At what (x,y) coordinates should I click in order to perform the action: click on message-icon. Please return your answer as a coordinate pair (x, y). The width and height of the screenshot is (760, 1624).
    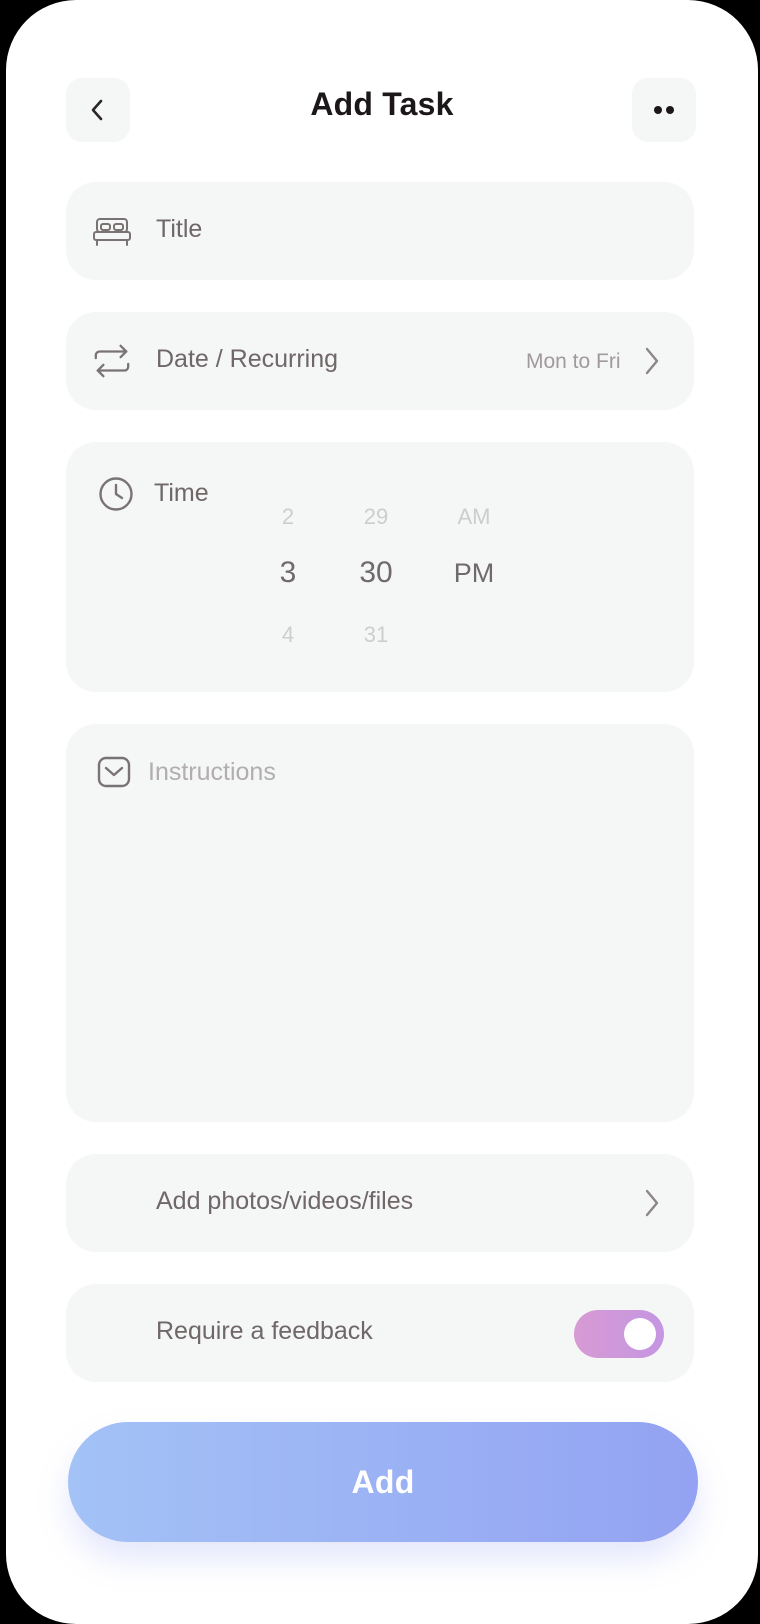
    Looking at the image, I should click on (114, 772).